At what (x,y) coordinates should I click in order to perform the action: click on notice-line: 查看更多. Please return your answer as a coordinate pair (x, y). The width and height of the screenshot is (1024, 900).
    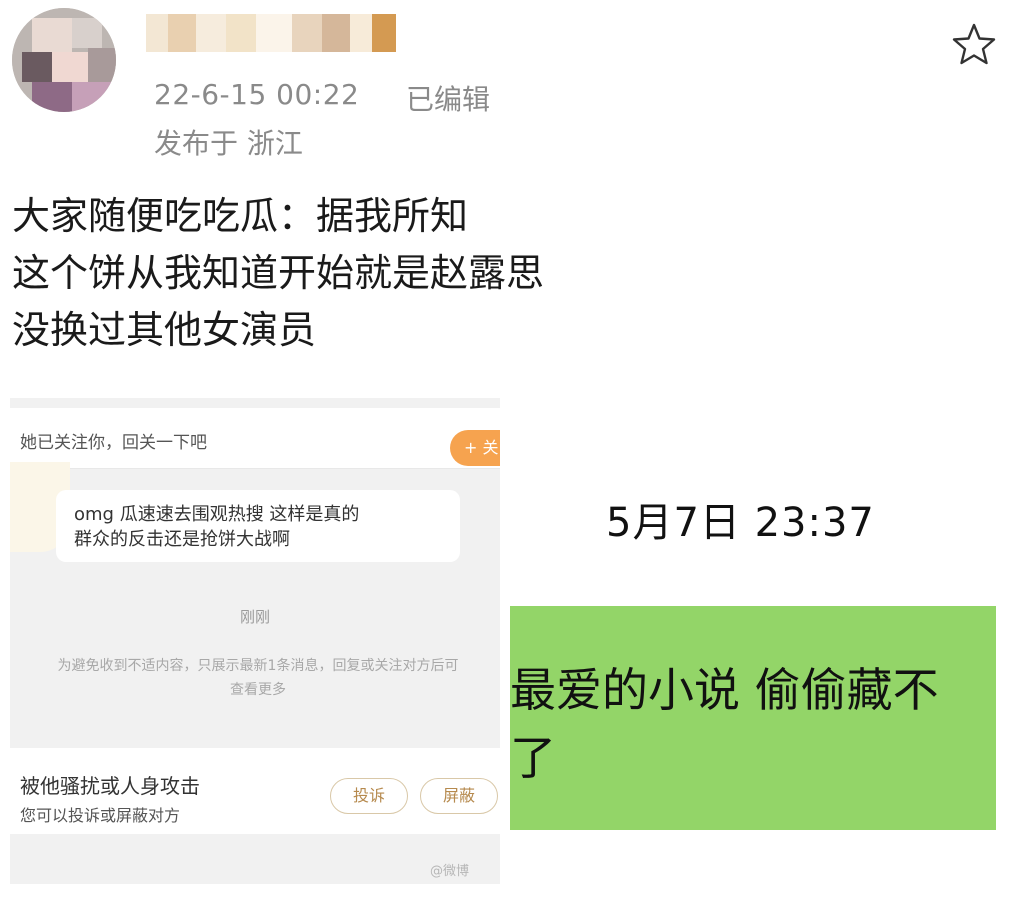
    Looking at the image, I should click on (258, 690).